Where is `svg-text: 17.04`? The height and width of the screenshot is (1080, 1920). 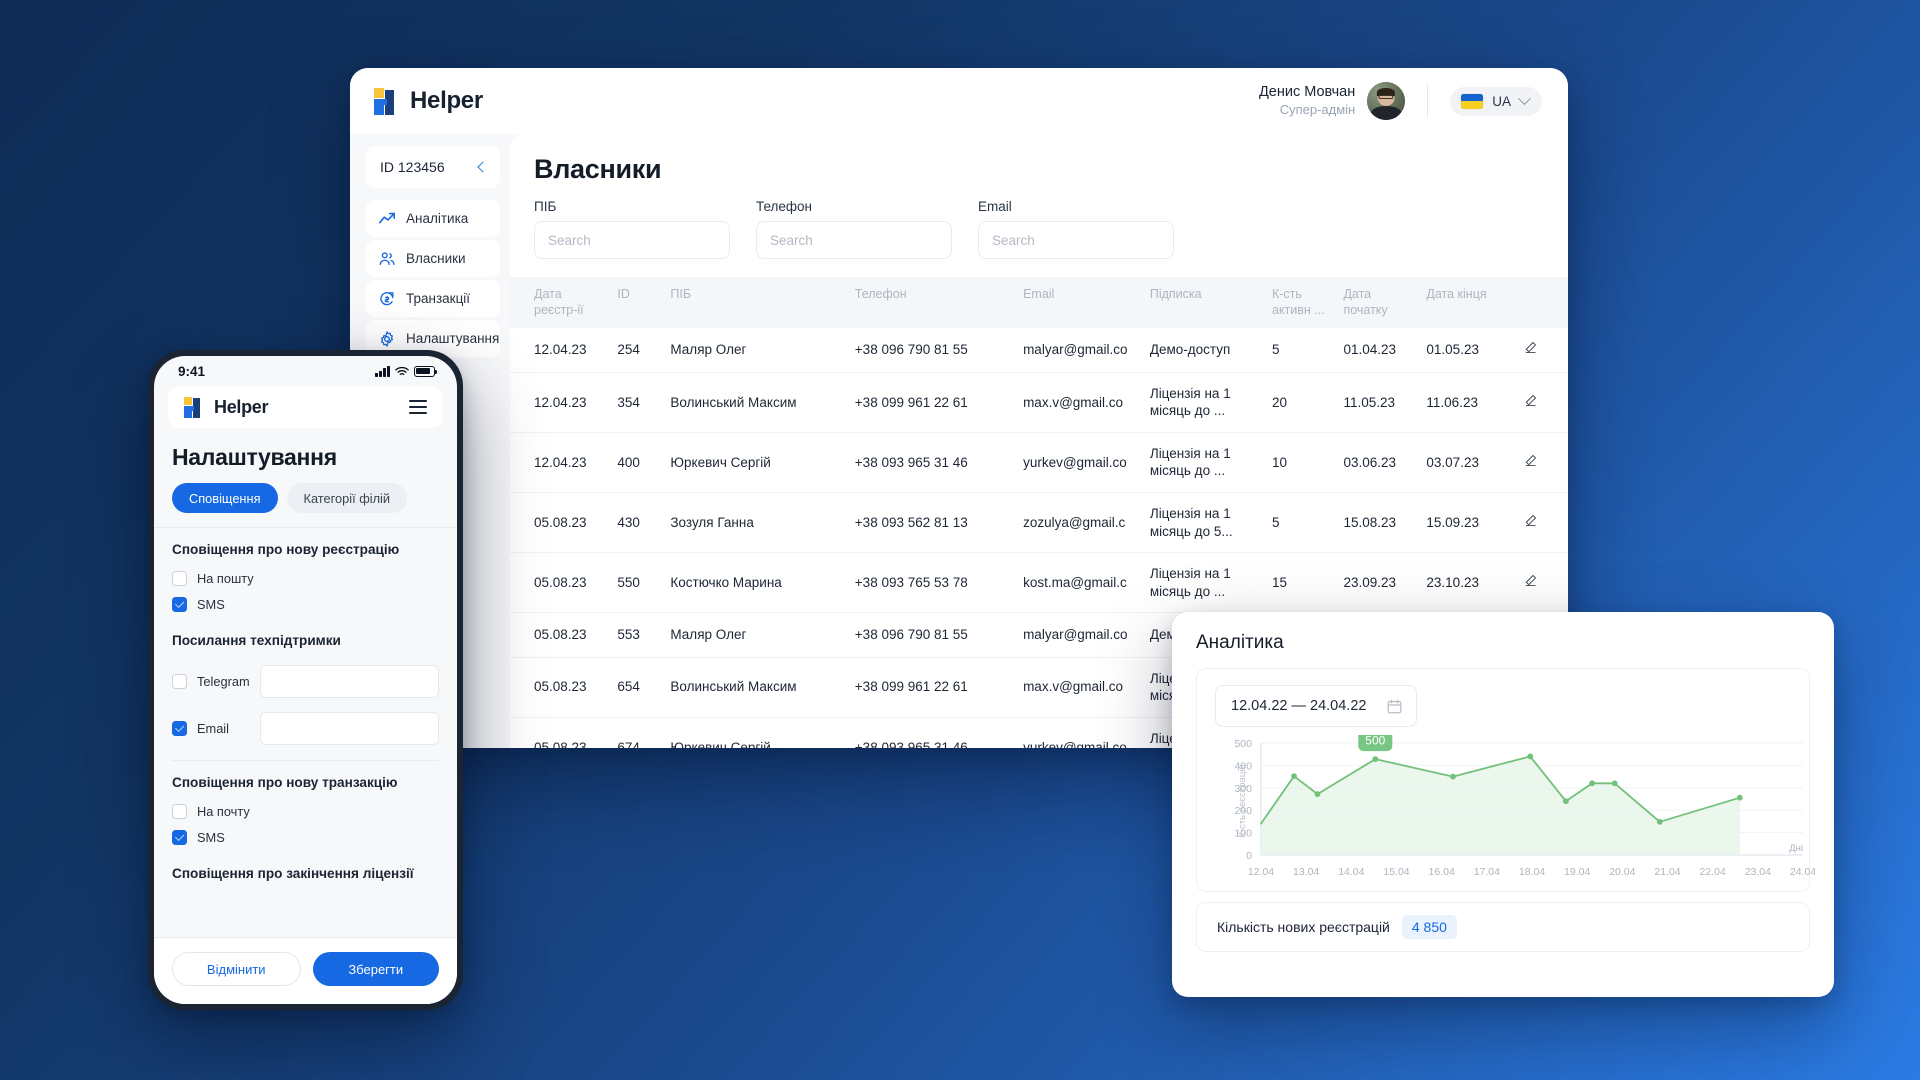
svg-text: 17.04 is located at coordinates (1487, 872).